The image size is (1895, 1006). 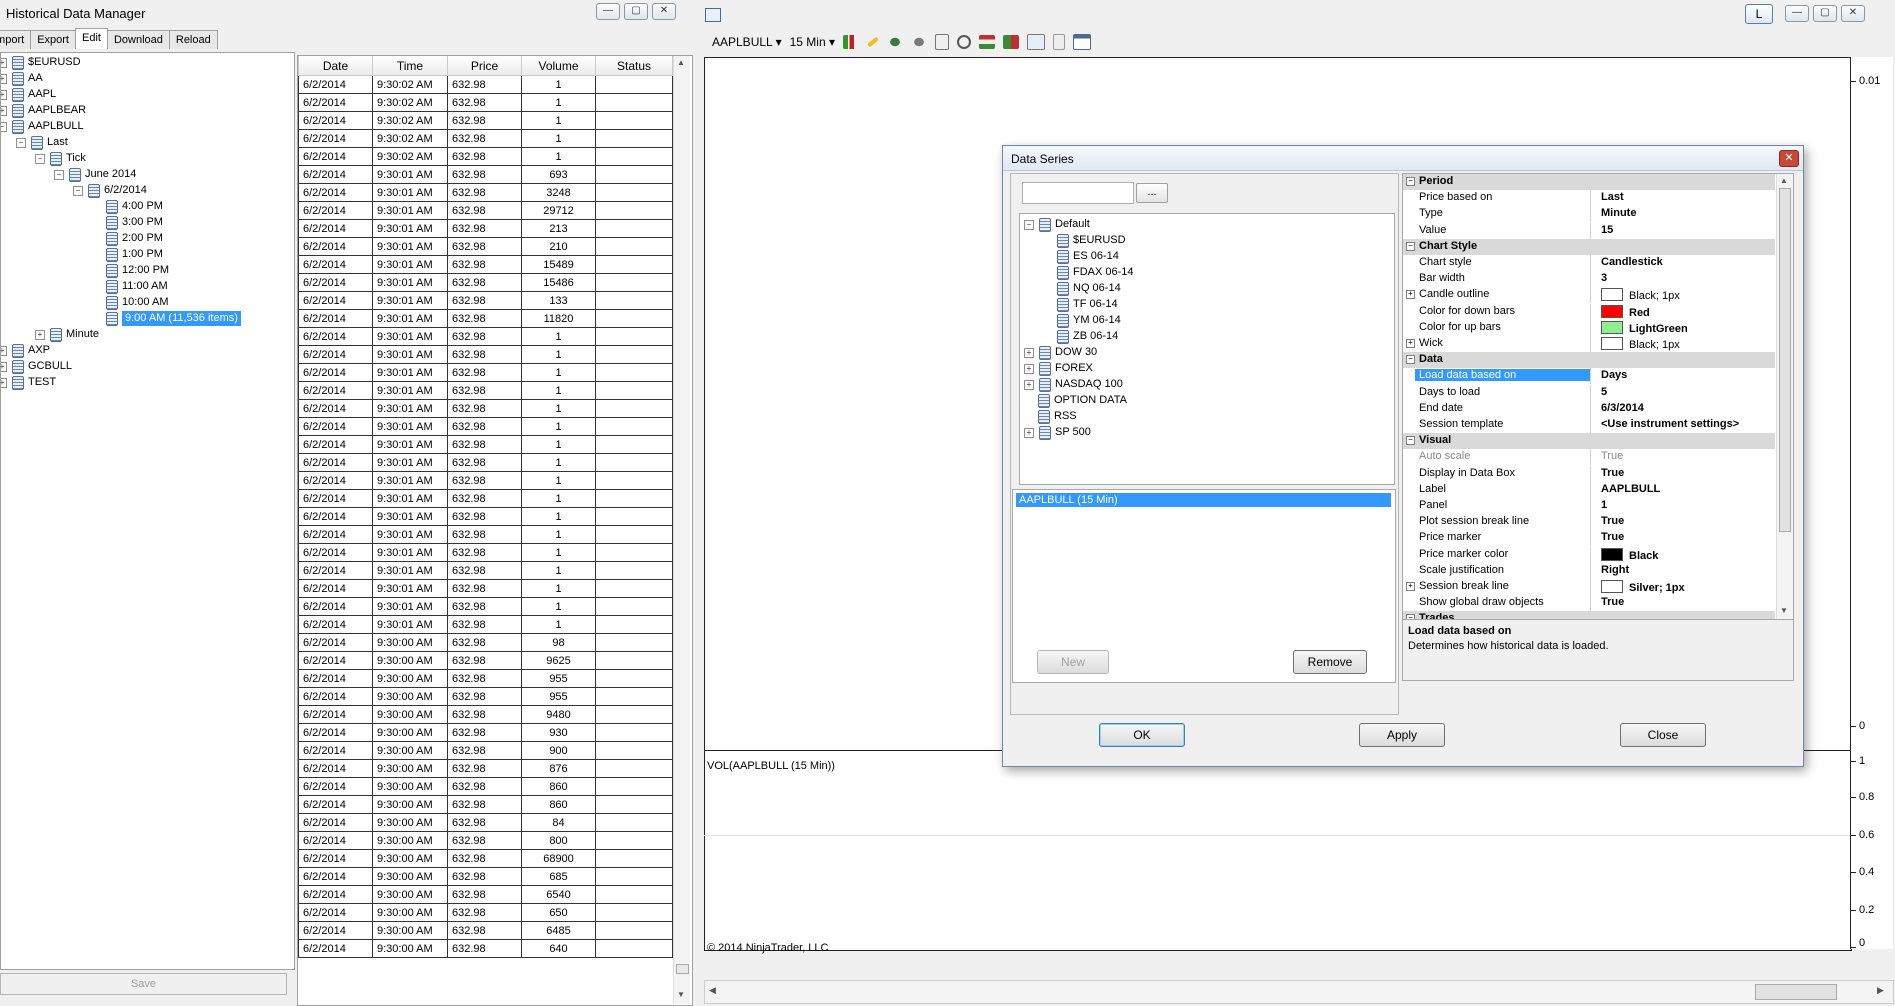 What do you see at coordinates (485, 282) in the screenshot?
I see `table-row: 6/2/2014 9:30:01 AM 632.98 15486` at bounding box center [485, 282].